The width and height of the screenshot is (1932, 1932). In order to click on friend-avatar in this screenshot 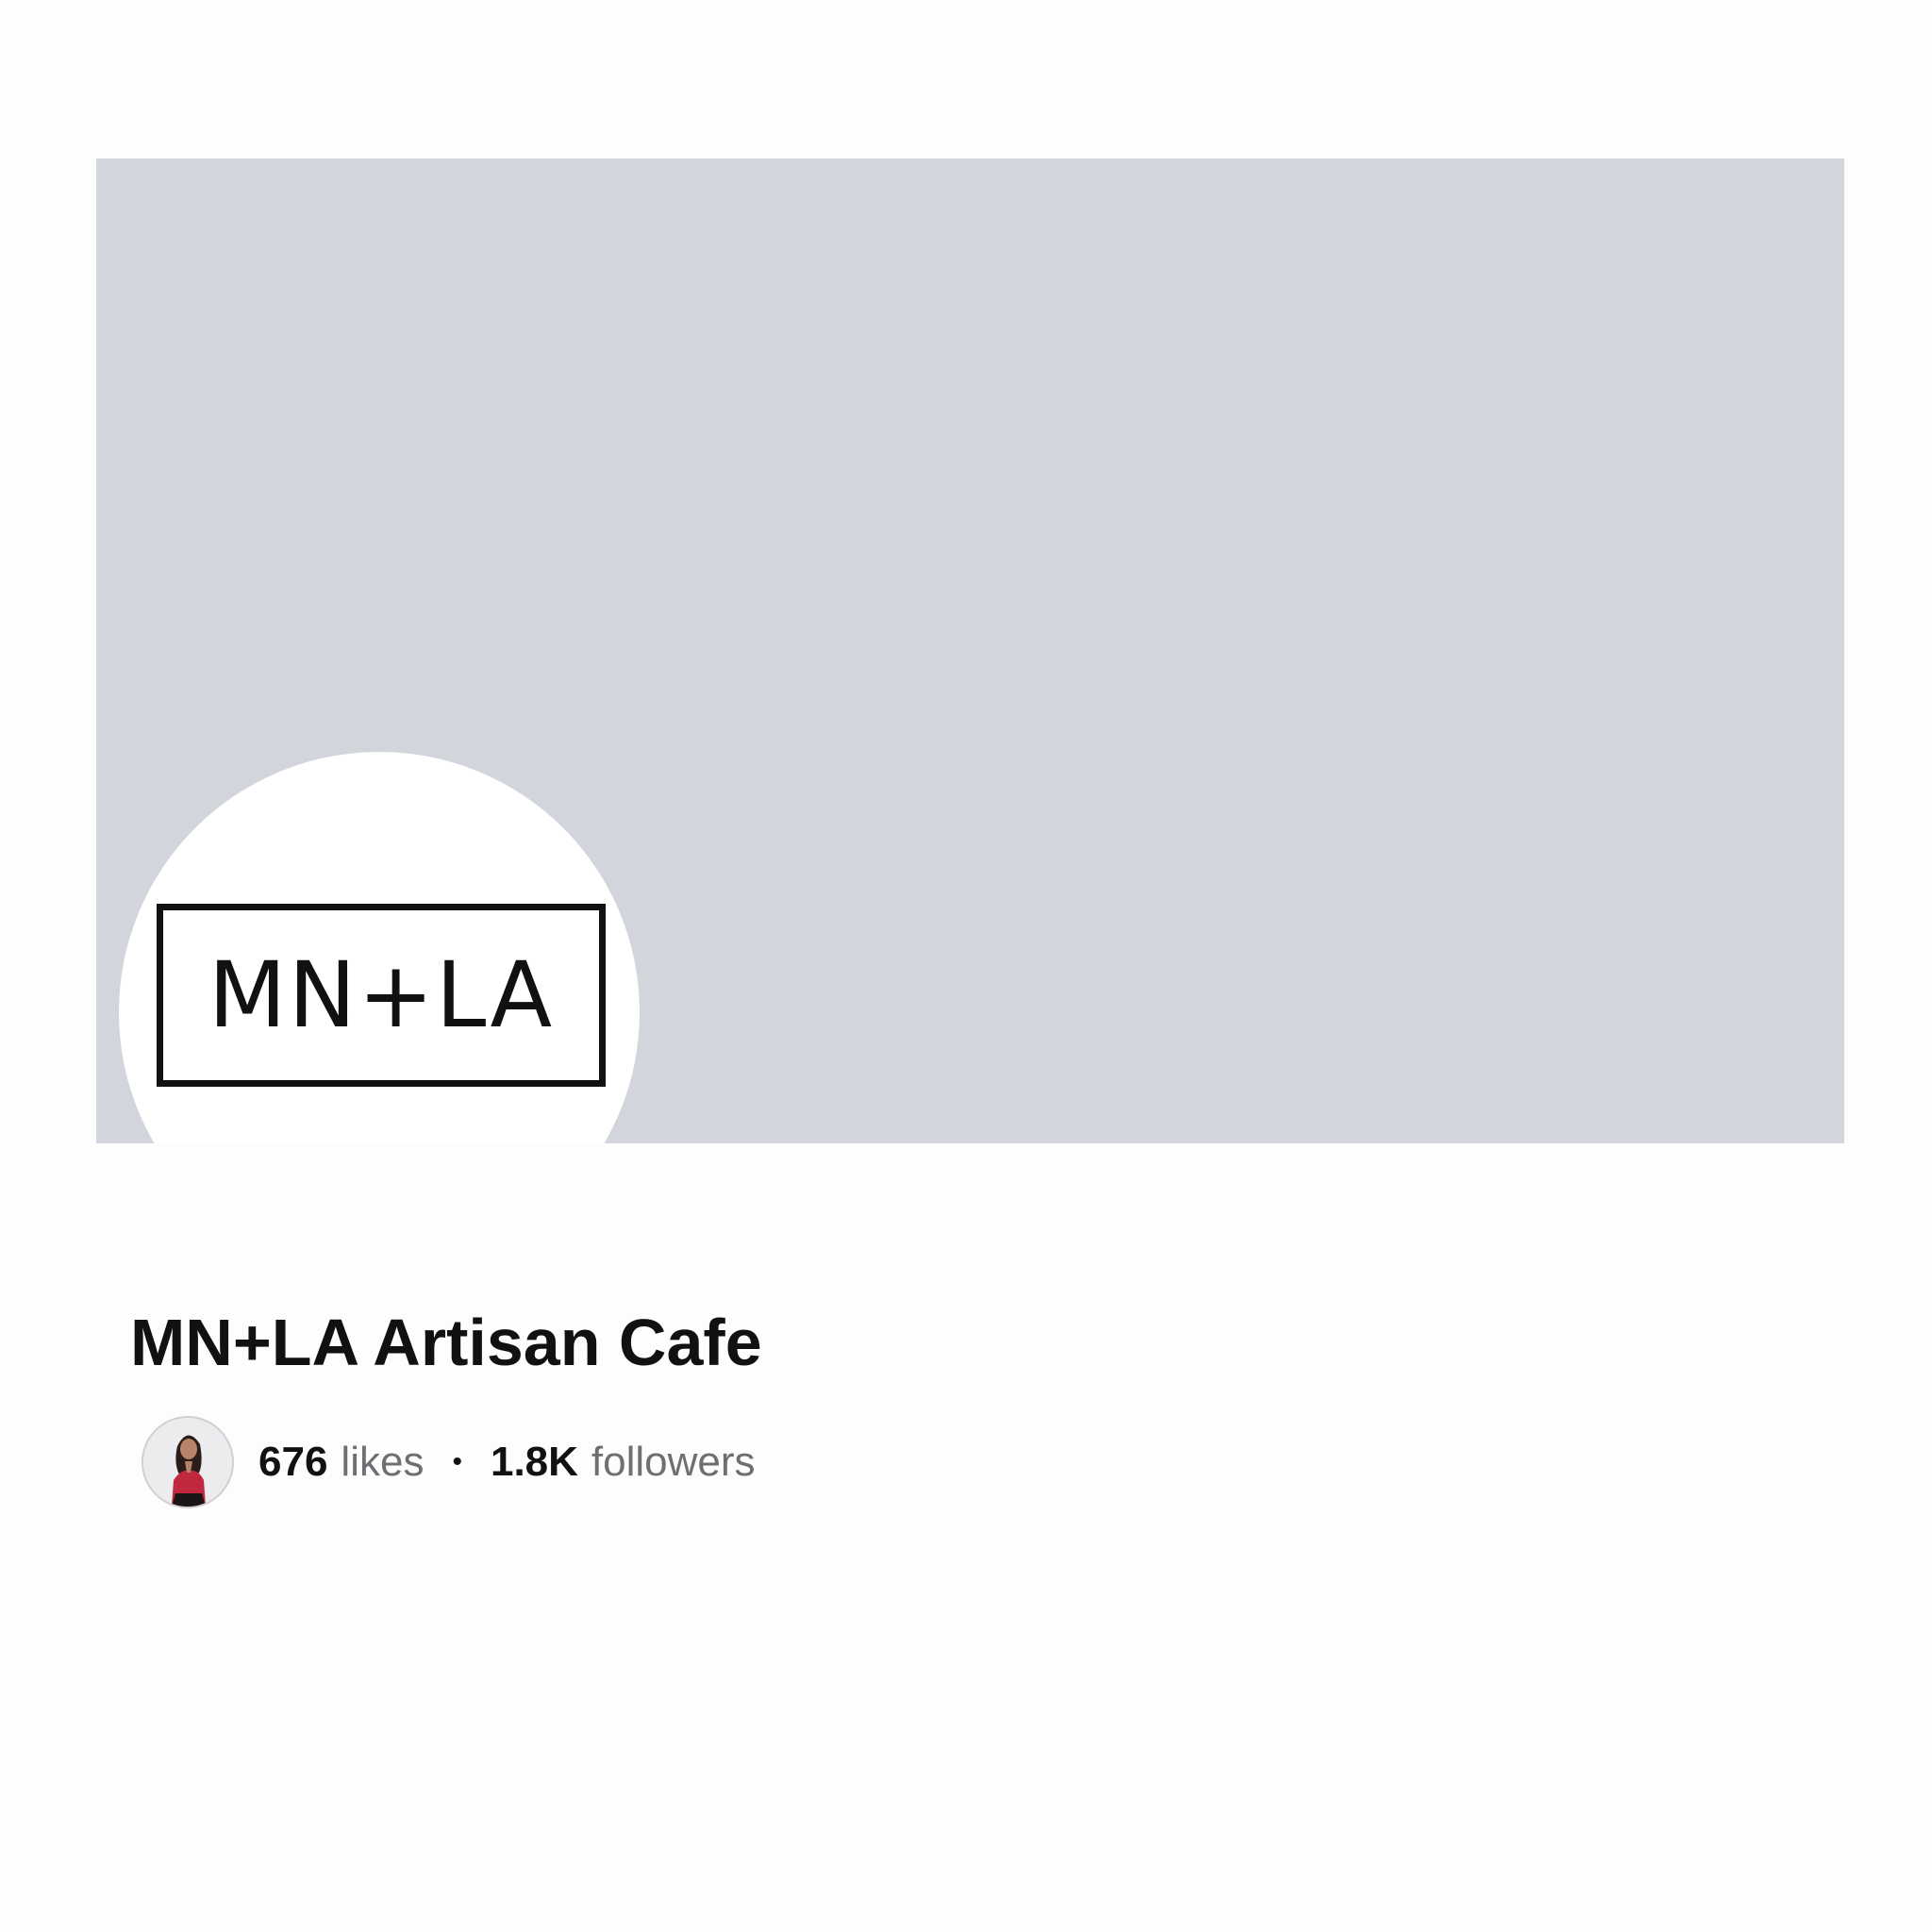, I will do `click(188, 1462)`.